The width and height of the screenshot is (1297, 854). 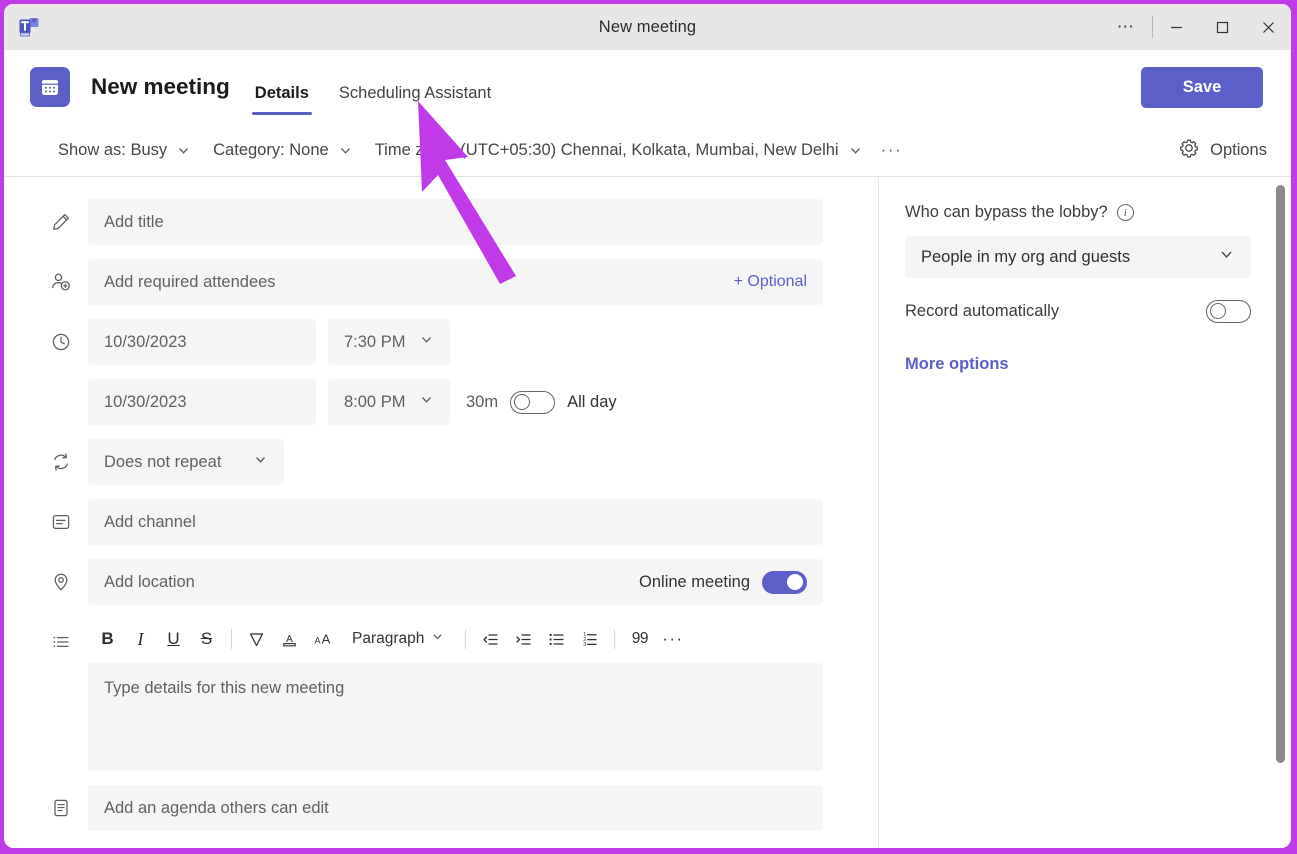 I want to click on agenda-row: Add an agenda others can edit, so click(x=436, y=808).